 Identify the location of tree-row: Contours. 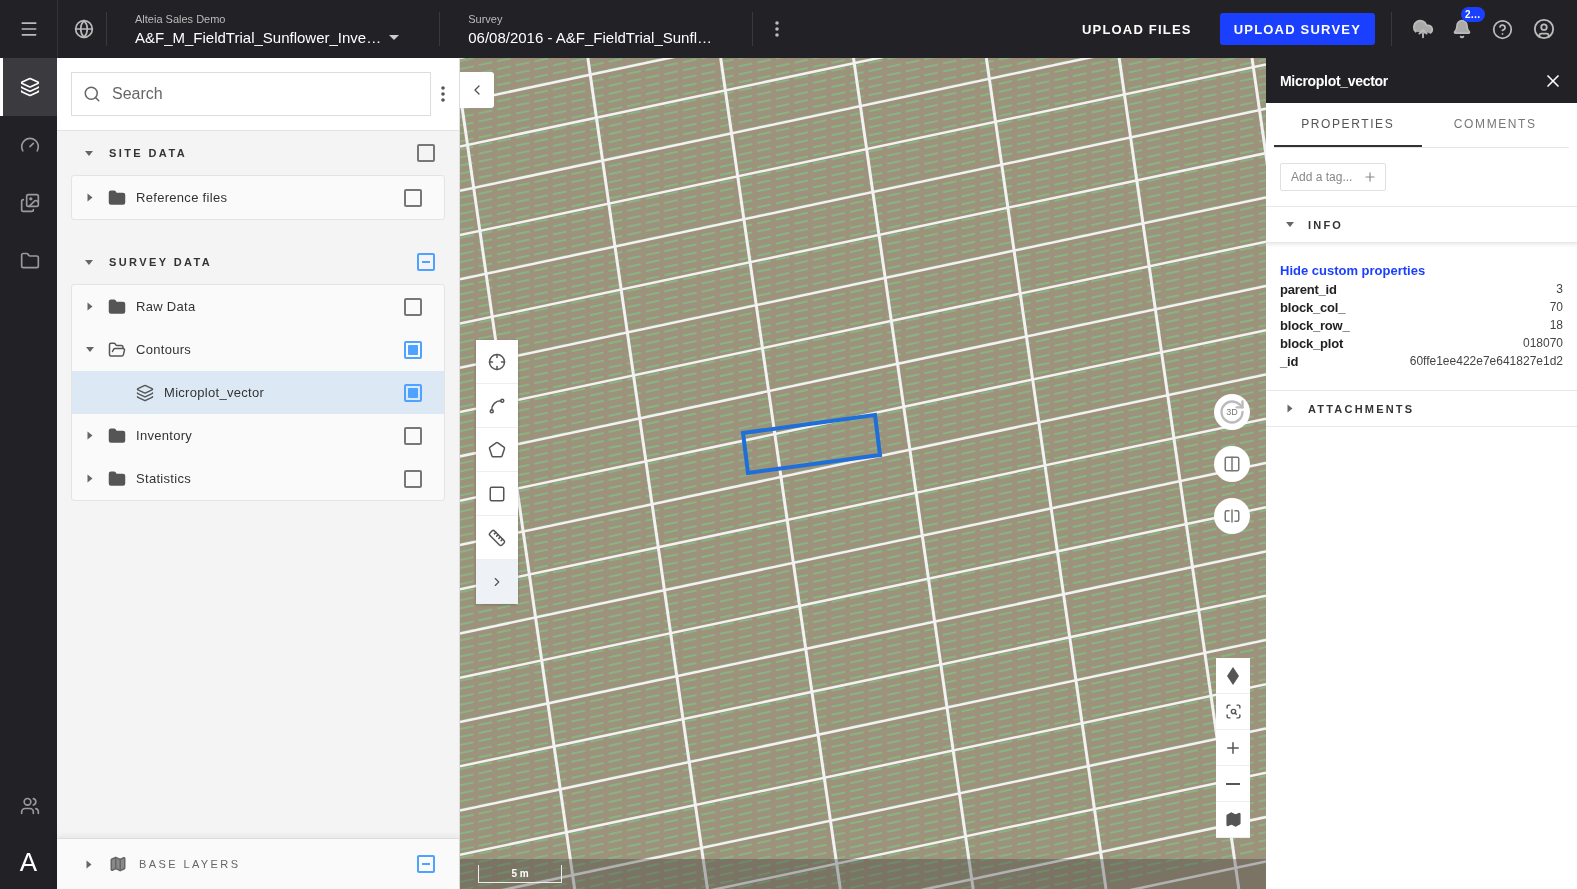
(258, 349).